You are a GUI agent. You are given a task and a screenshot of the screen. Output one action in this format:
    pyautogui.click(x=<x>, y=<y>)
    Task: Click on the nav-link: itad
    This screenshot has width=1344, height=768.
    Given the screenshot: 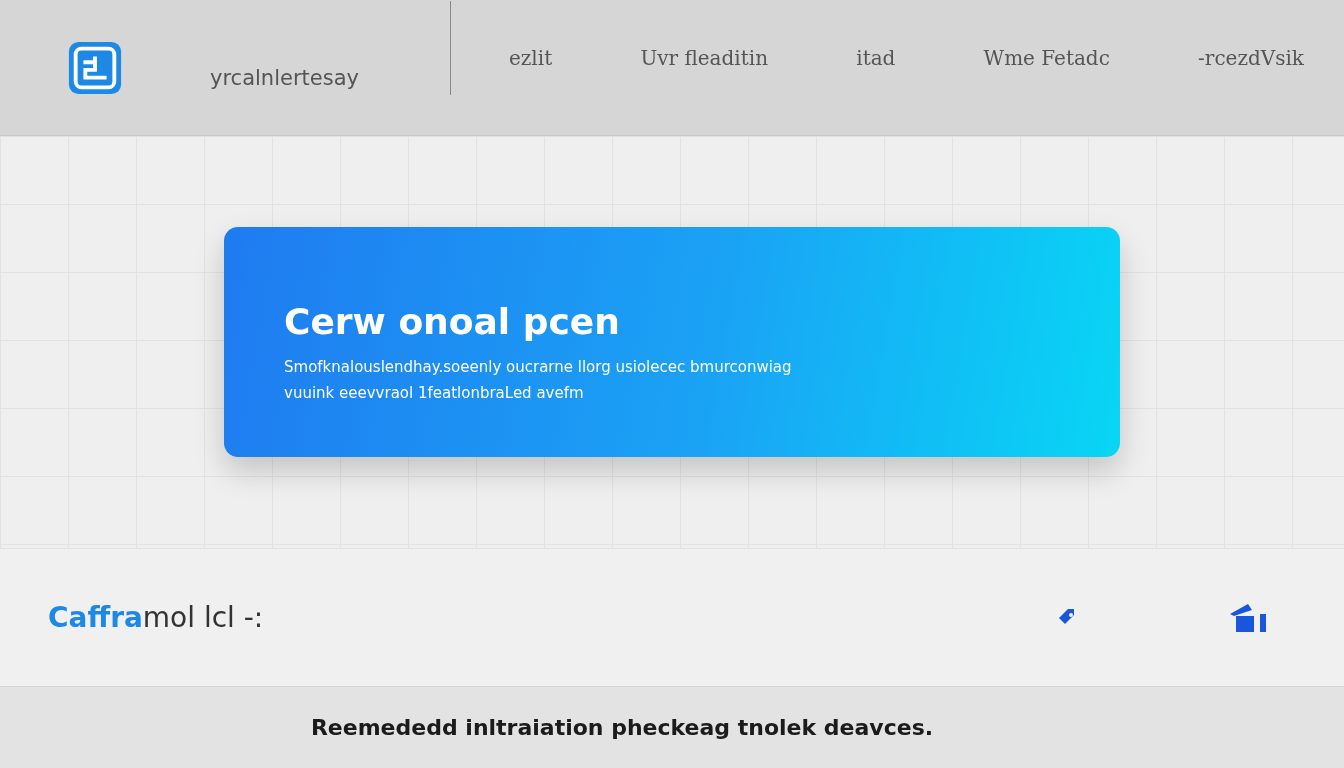 What is the action you would take?
    pyautogui.click(x=876, y=57)
    